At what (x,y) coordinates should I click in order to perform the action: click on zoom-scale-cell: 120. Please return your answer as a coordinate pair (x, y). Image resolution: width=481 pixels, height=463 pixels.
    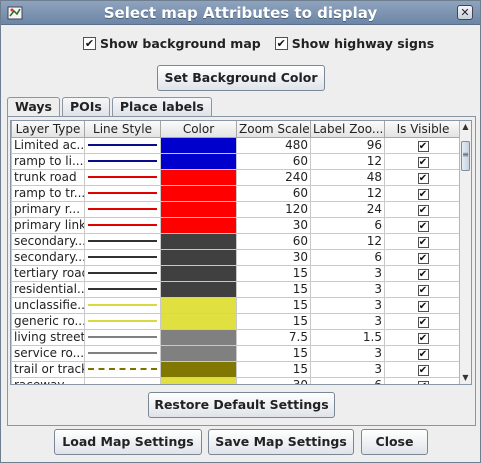
    Looking at the image, I should click on (273, 209).